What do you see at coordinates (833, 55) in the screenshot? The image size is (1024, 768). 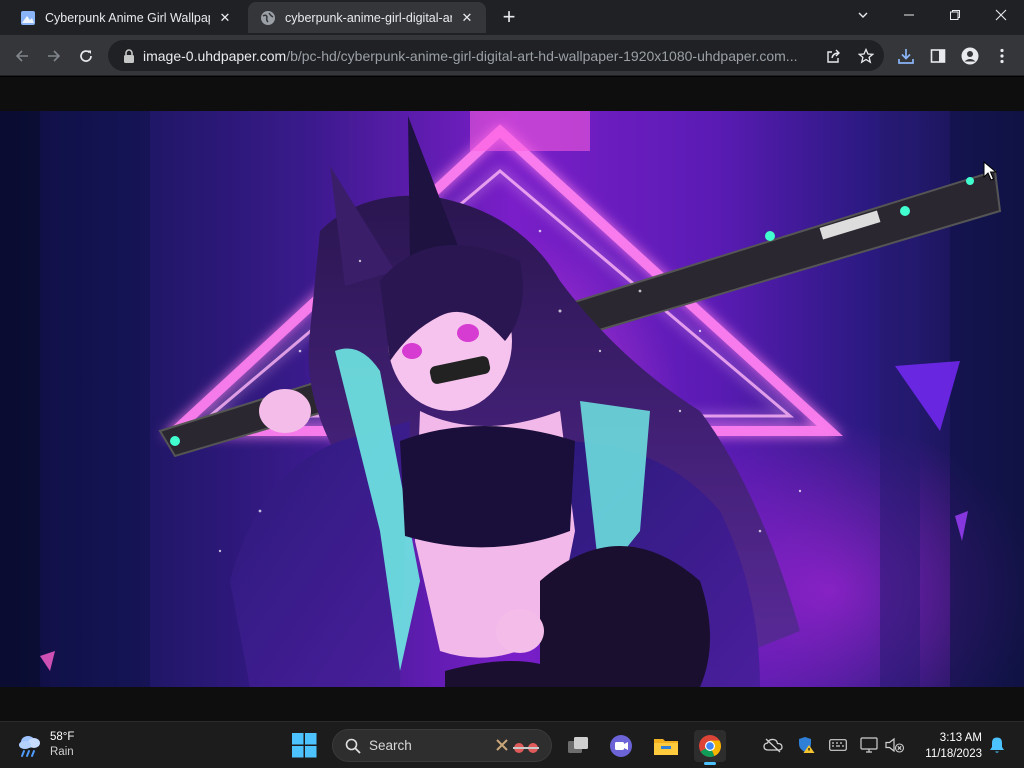 I see `share-icon` at bounding box center [833, 55].